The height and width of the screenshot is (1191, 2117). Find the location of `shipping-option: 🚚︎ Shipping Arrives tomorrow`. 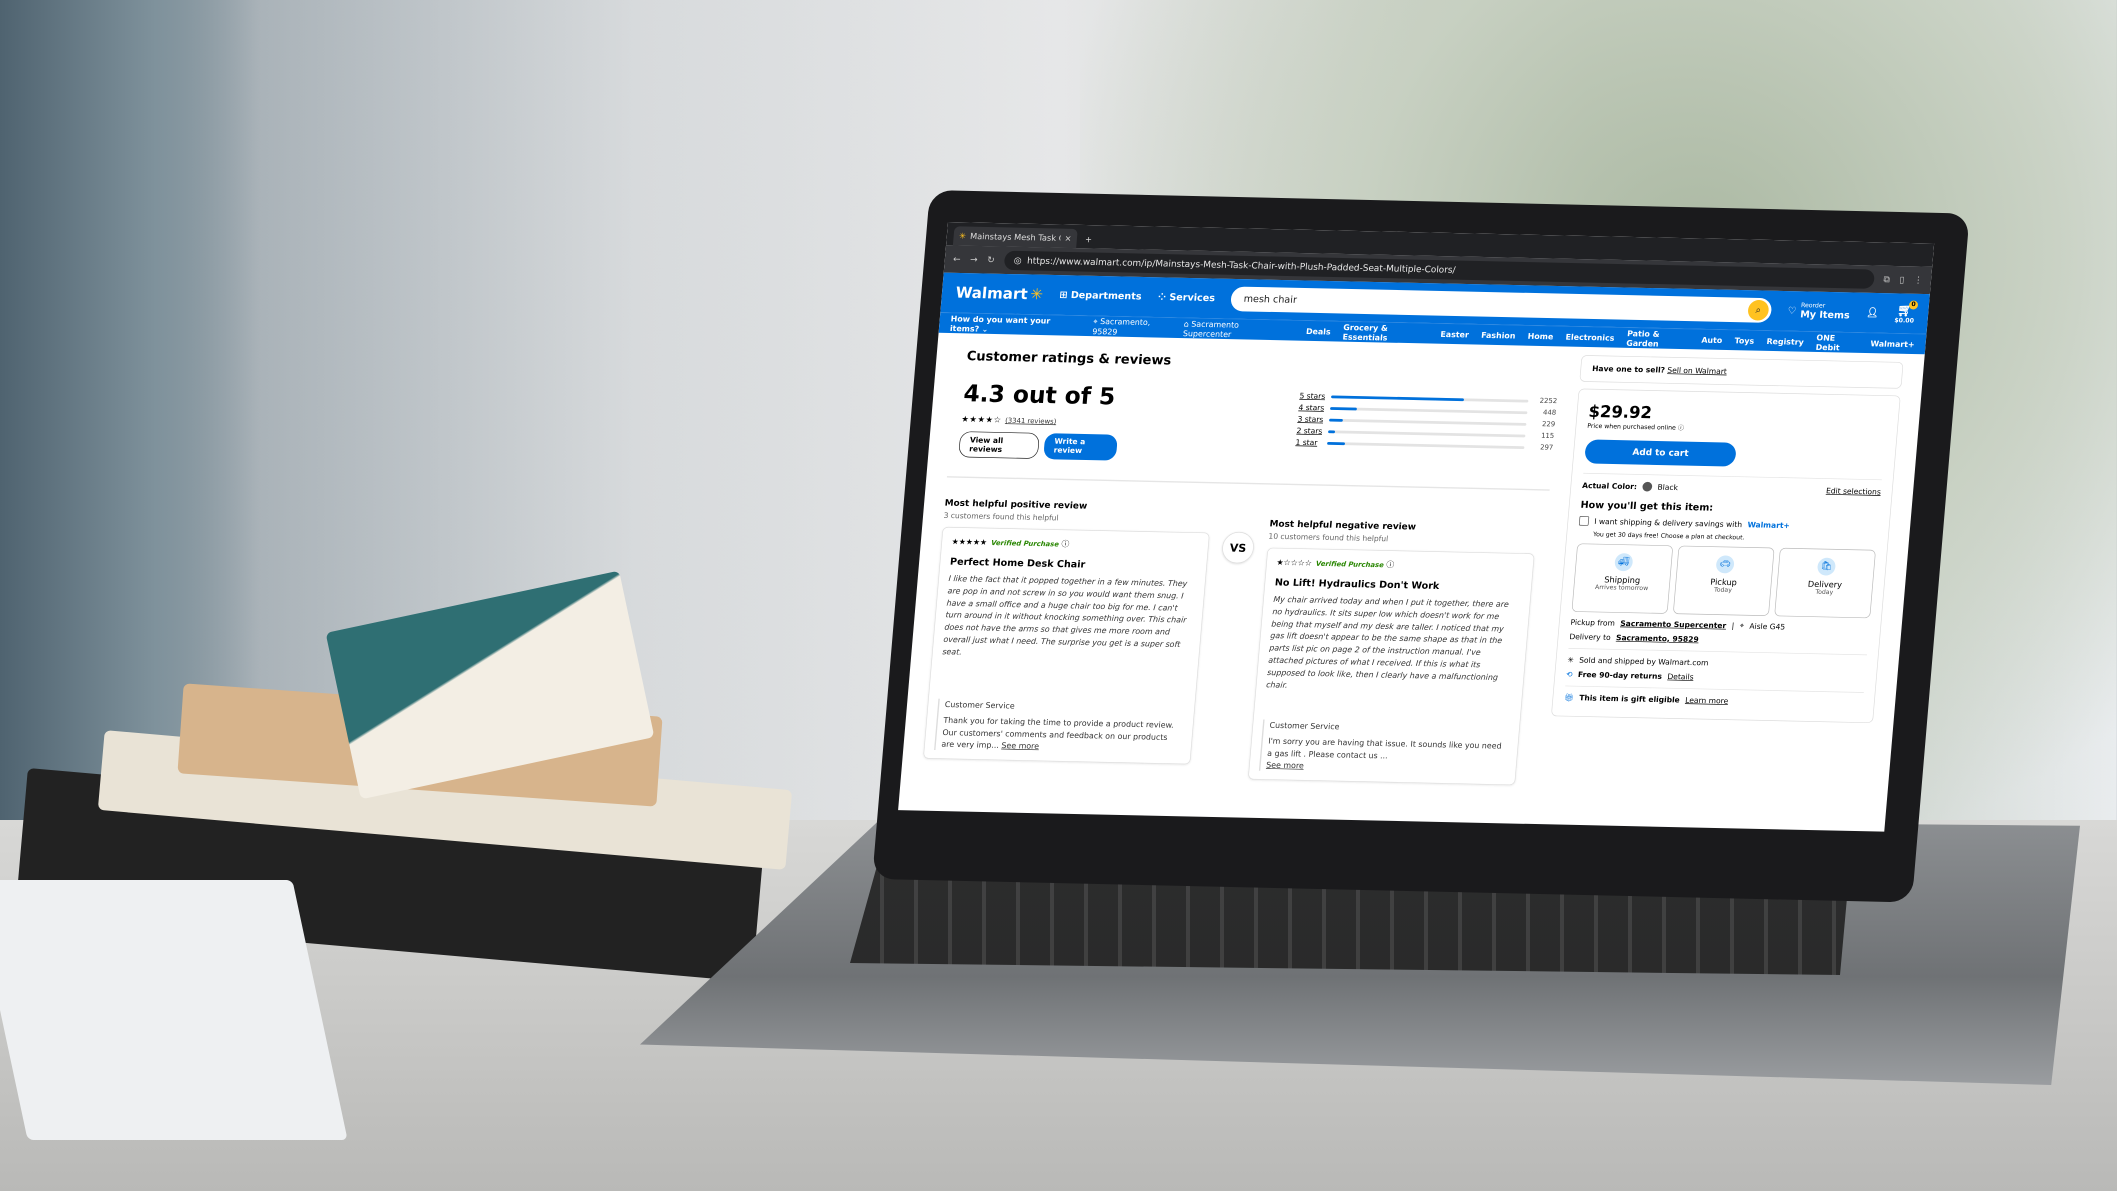

shipping-option: 🚚︎ Shipping Arrives tomorrow is located at coordinates (1622, 578).